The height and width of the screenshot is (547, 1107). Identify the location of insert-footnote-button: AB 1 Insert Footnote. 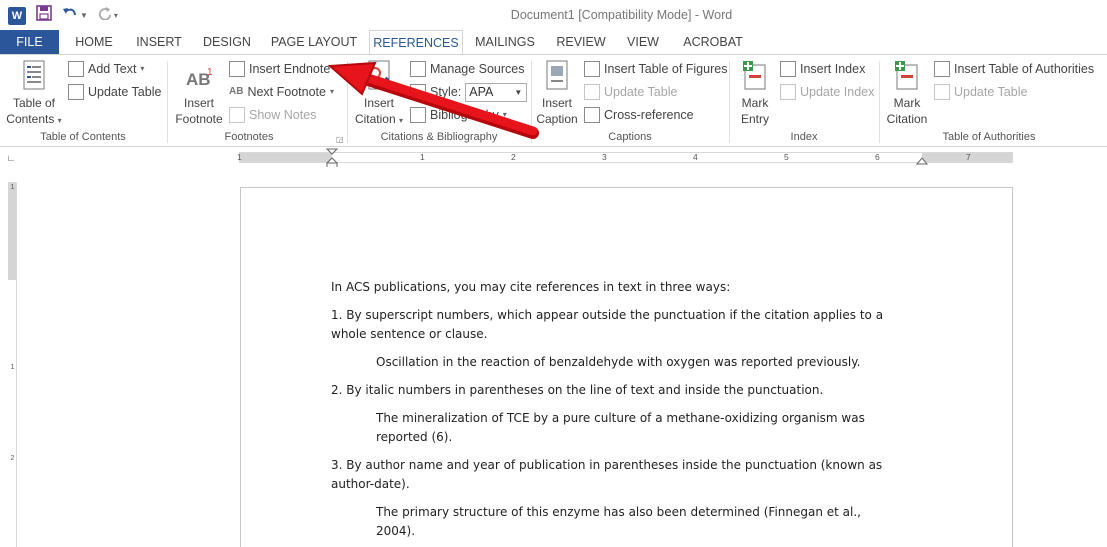
(199, 93).